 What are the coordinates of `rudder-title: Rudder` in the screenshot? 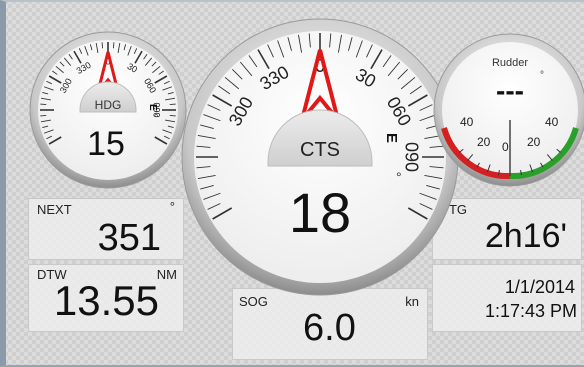 It's located at (510, 63).